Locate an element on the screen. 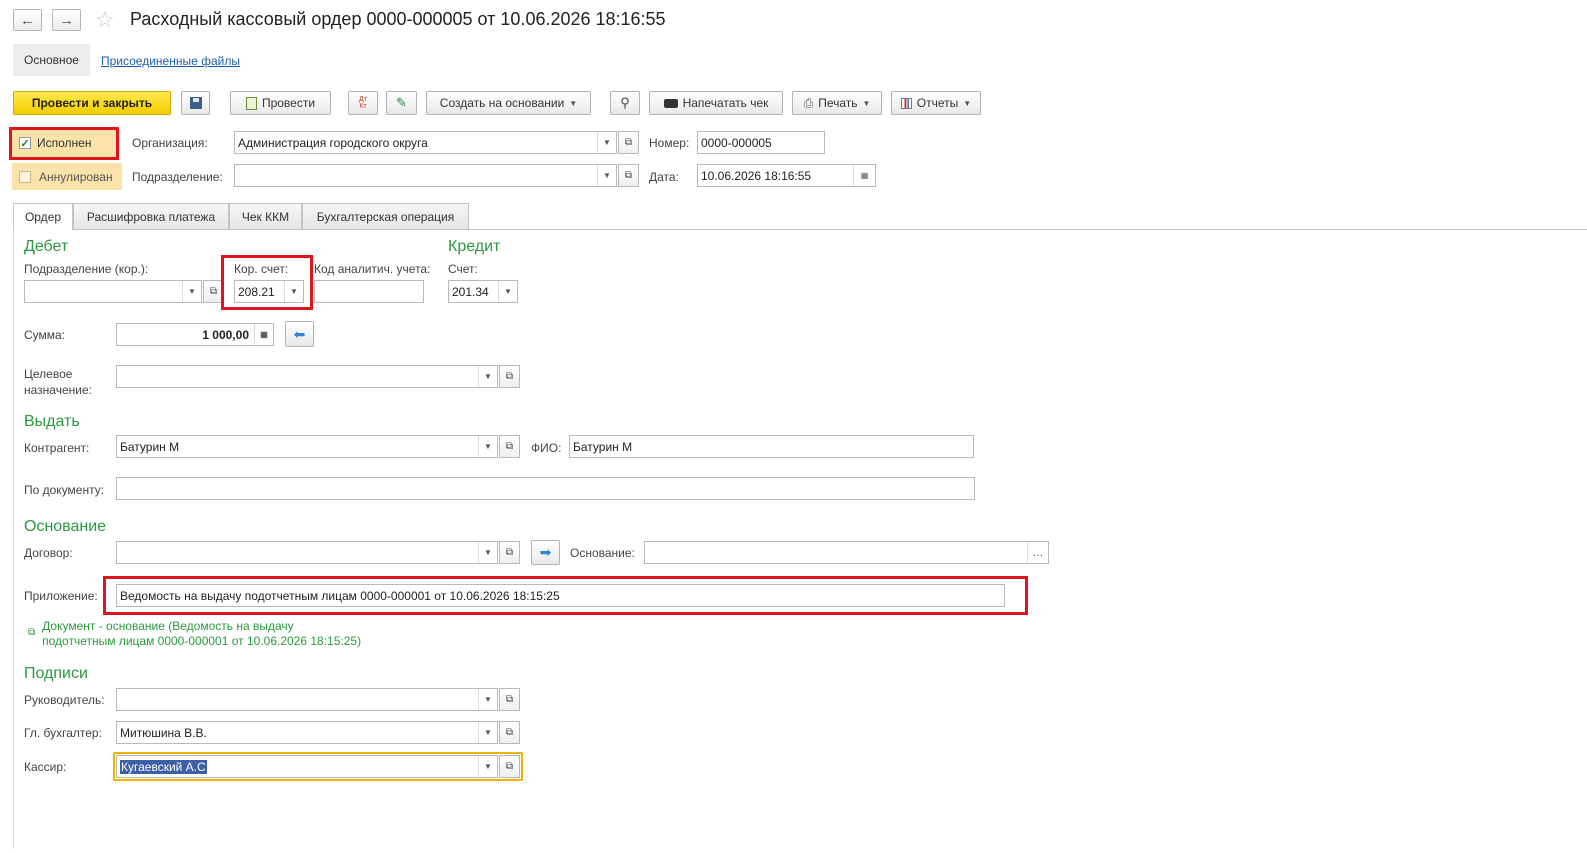  counterparty-field: Батурин М ▼ is located at coordinates (307, 446).